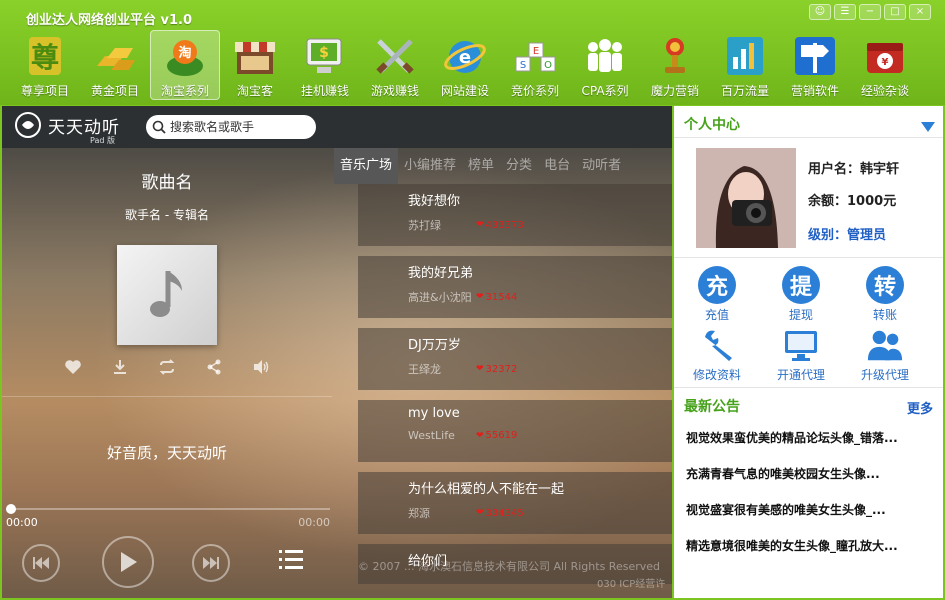 The height and width of the screenshot is (600, 945). What do you see at coordinates (815, 56) in the screenshot?
I see `signpost-icon` at bounding box center [815, 56].